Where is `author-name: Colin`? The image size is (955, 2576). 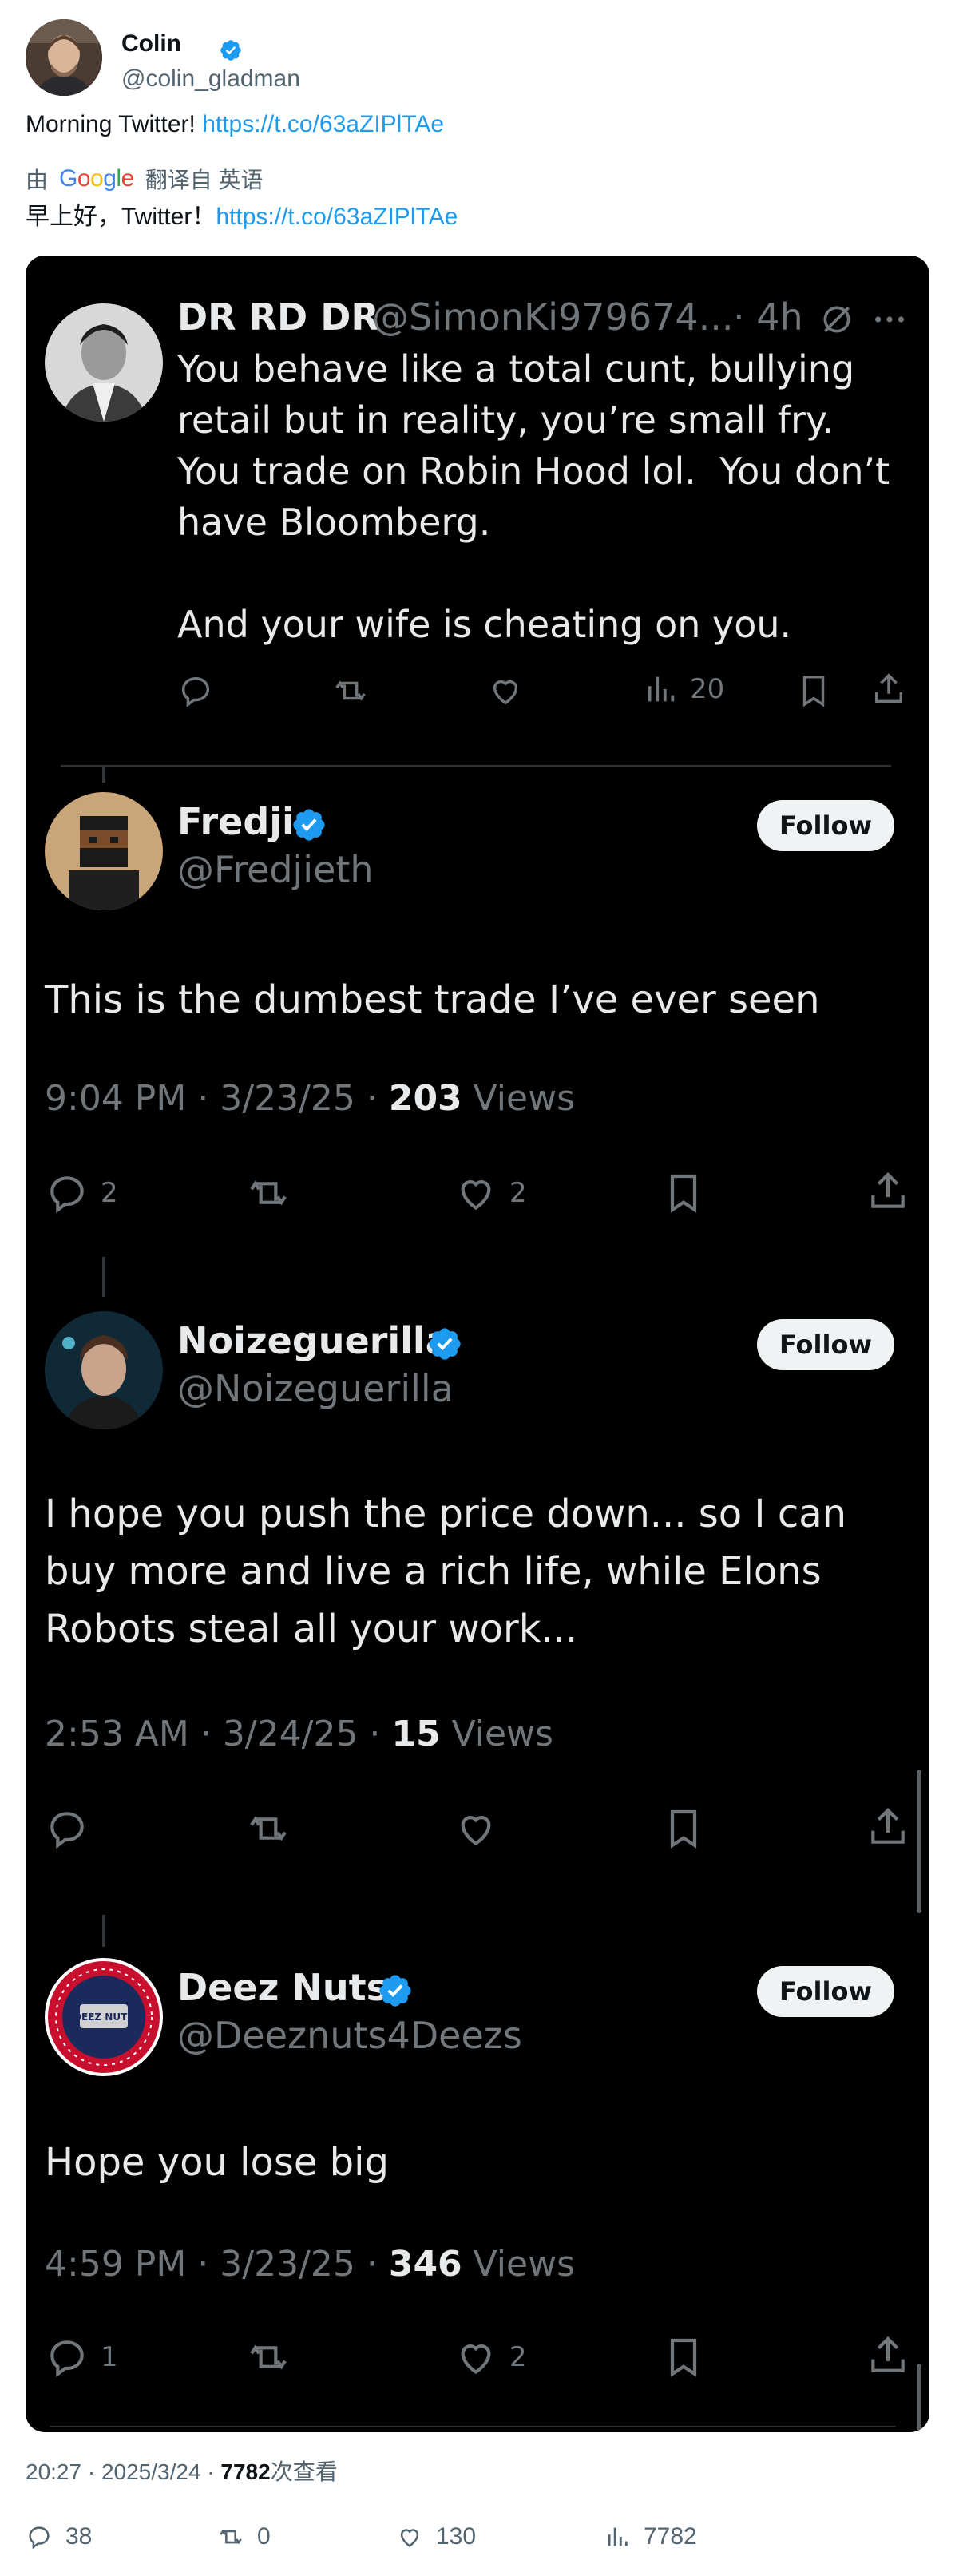
author-name: Colin is located at coordinates (151, 43).